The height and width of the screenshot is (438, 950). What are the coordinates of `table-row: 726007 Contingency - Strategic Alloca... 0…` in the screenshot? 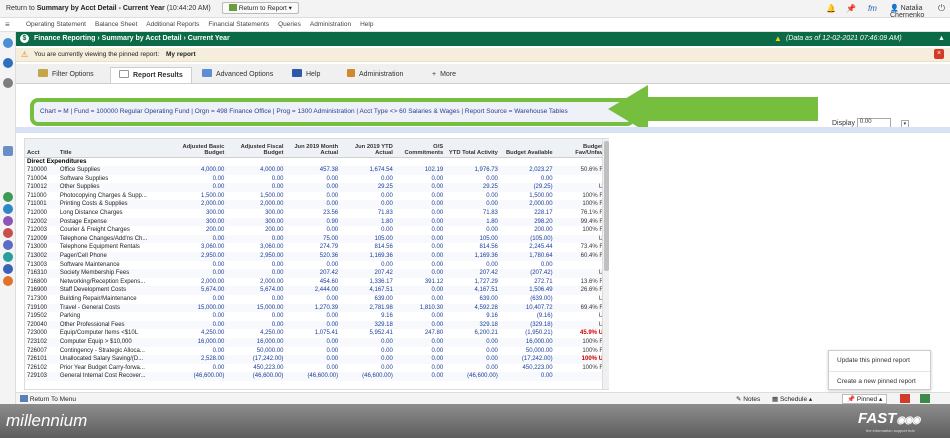 It's located at (315, 351).